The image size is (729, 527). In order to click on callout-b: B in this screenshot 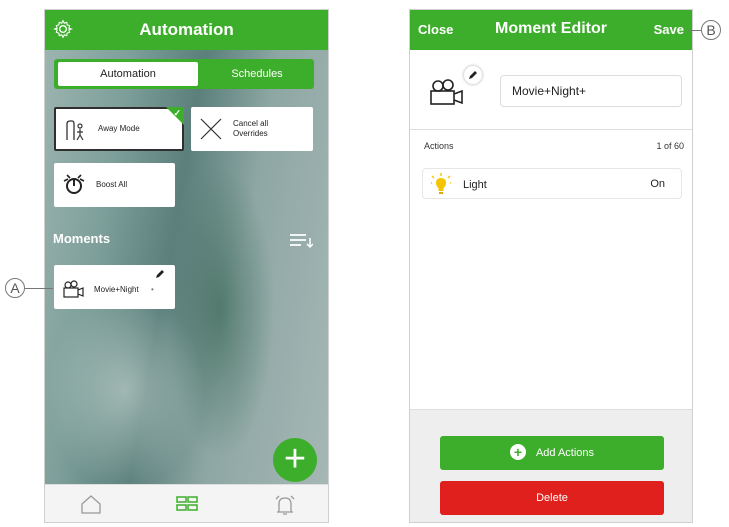, I will do `click(711, 30)`.